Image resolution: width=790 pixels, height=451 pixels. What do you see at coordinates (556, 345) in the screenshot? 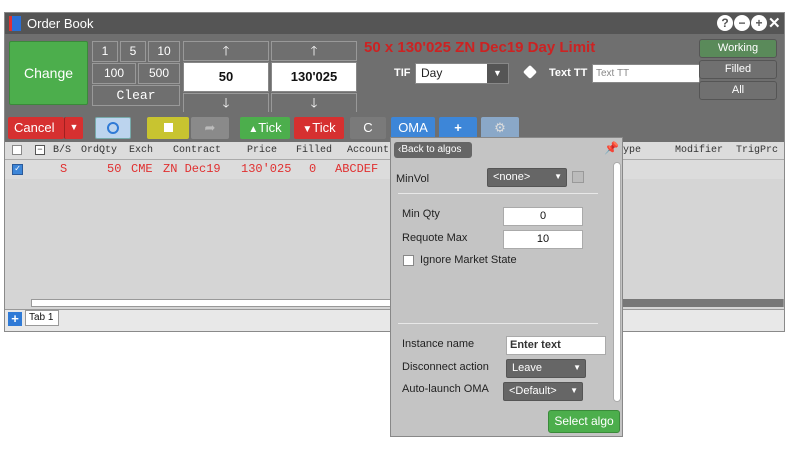
I see `instance-name-input: Enter text` at bounding box center [556, 345].